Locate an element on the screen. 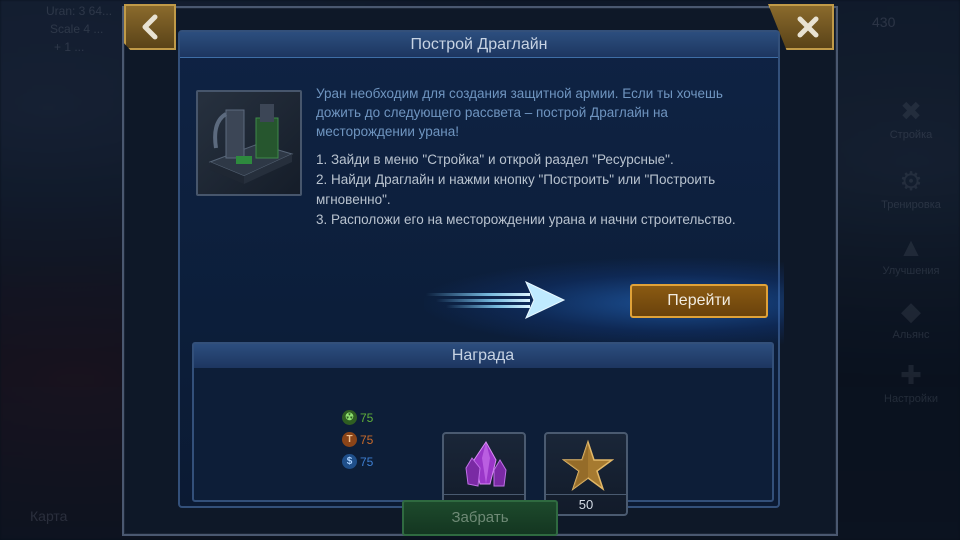  reward-title: Награда is located at coordinates (483, 356).